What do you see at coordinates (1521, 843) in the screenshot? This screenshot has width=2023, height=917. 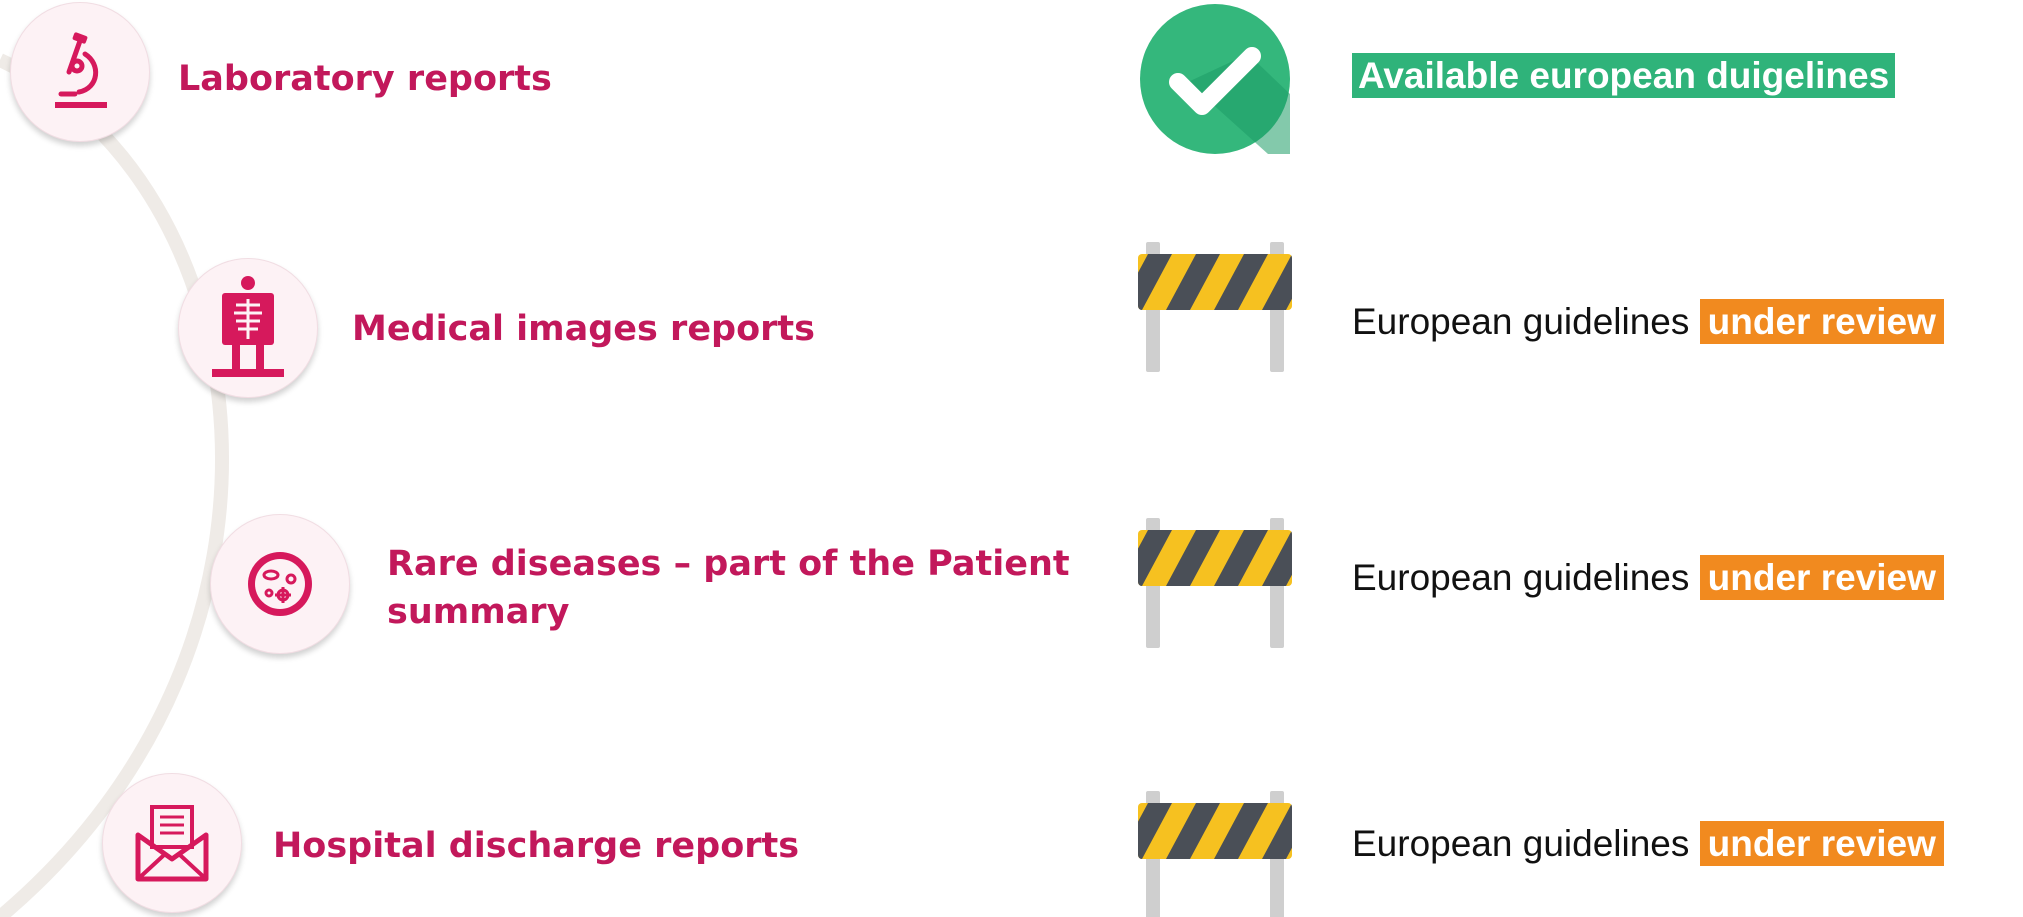 I see `status-text-hospital-discharge: European guidelines` at bounding box center [1521, 843].